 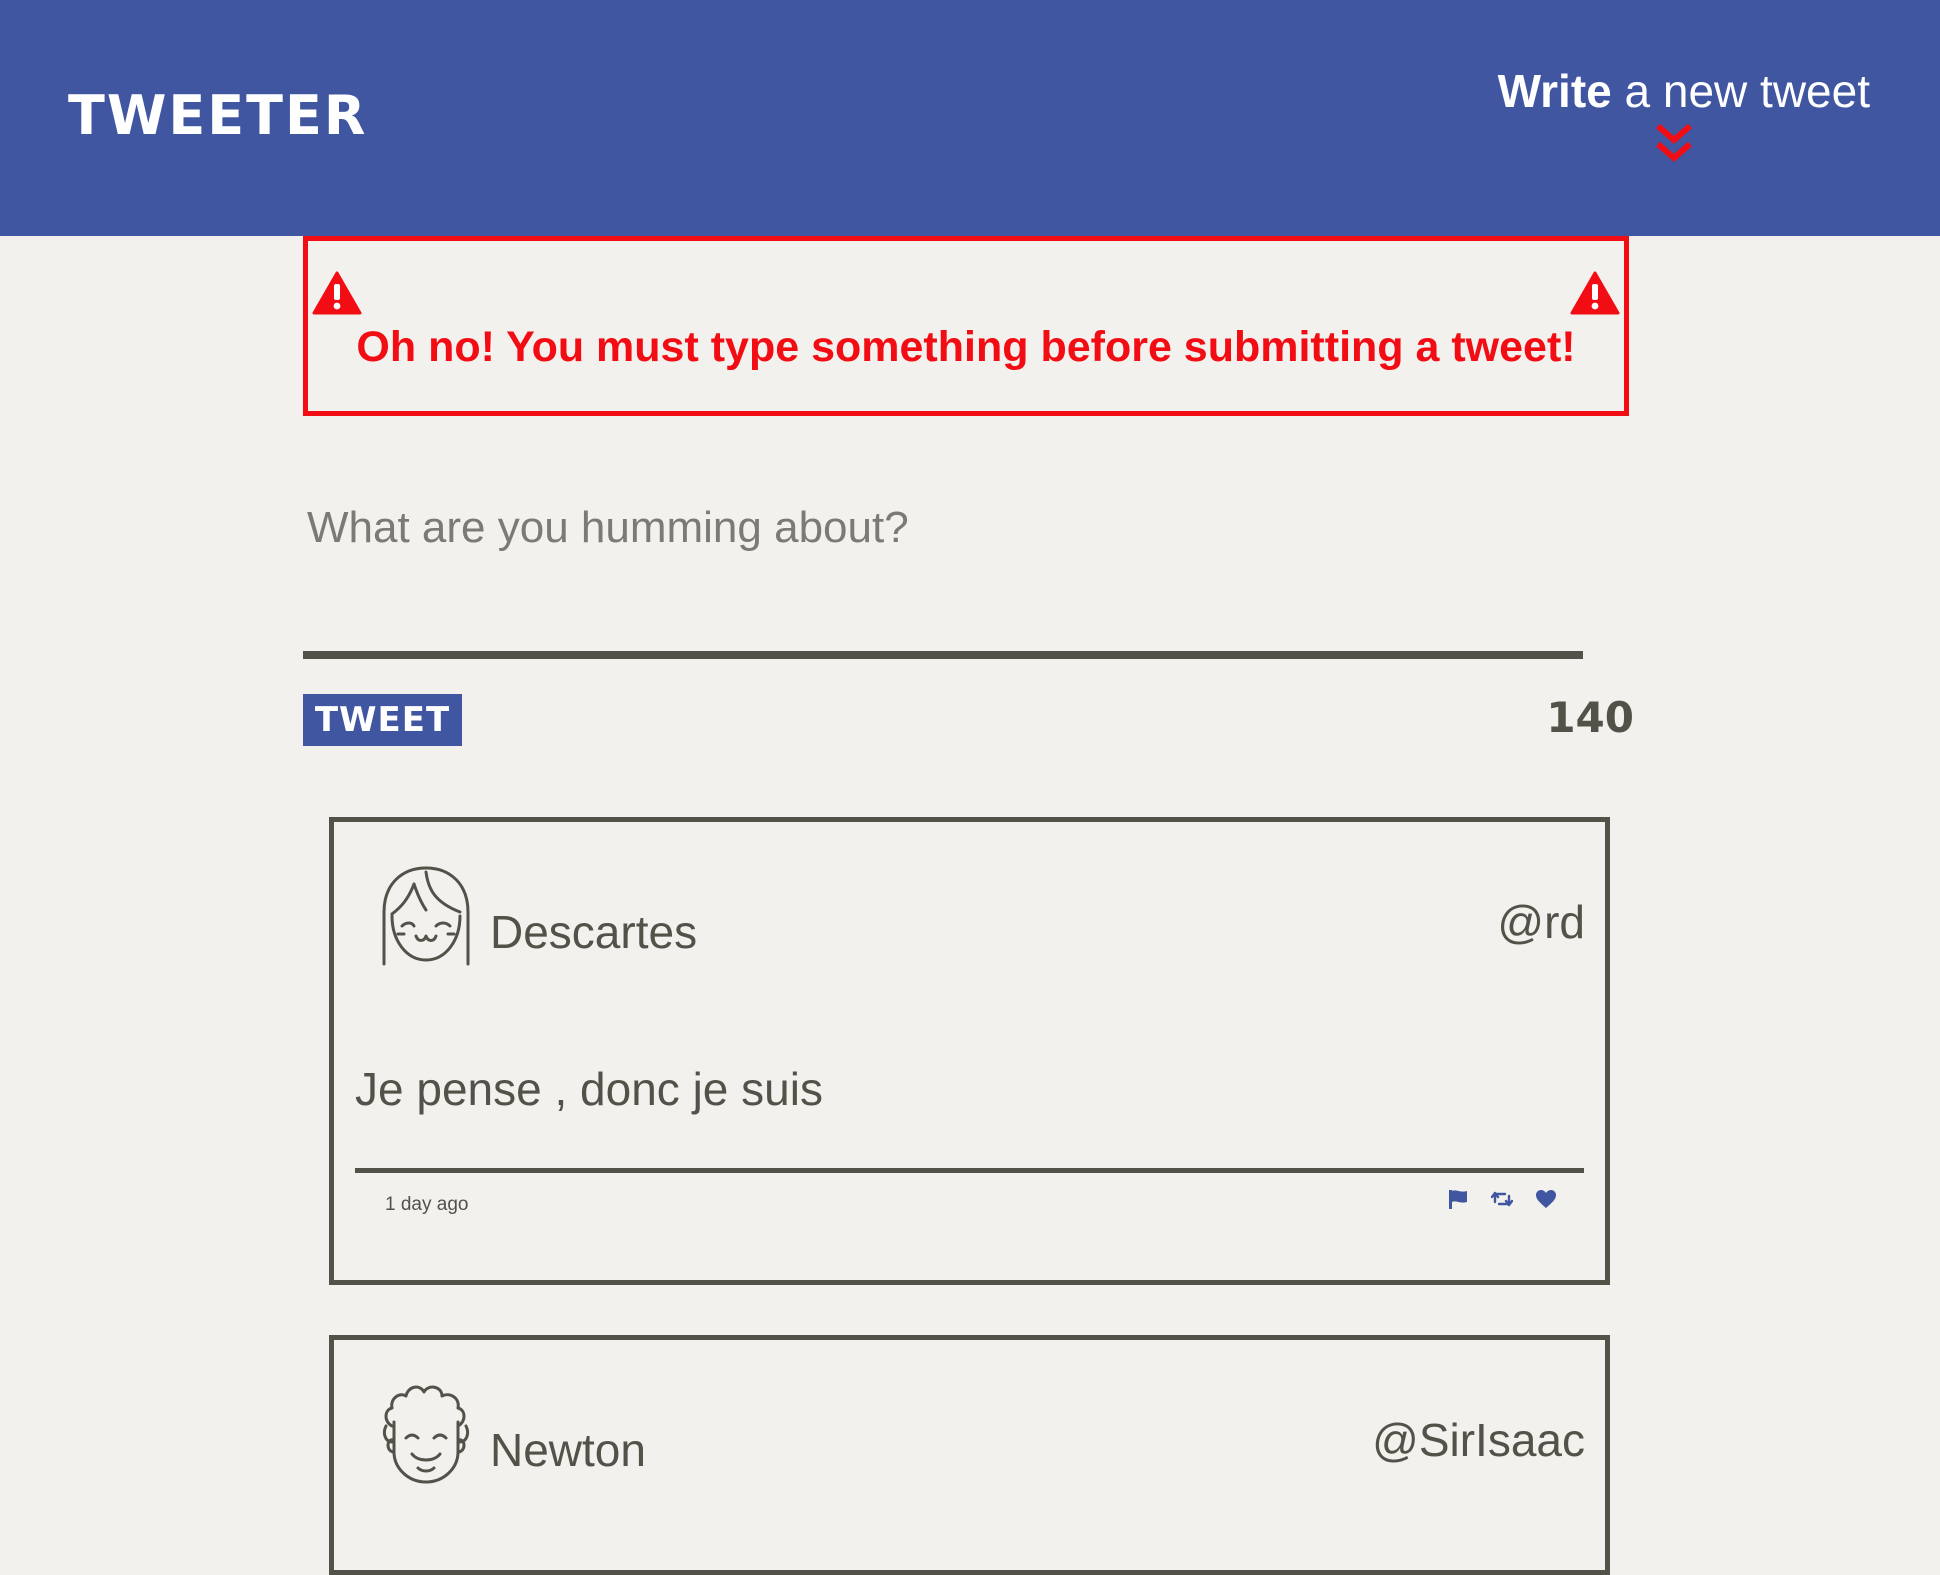 What do you see at coordinates (970, 118) in the screenshot?
I see `top-nav: Tweeter Write a new tweet` at bounding box center [970, 118].